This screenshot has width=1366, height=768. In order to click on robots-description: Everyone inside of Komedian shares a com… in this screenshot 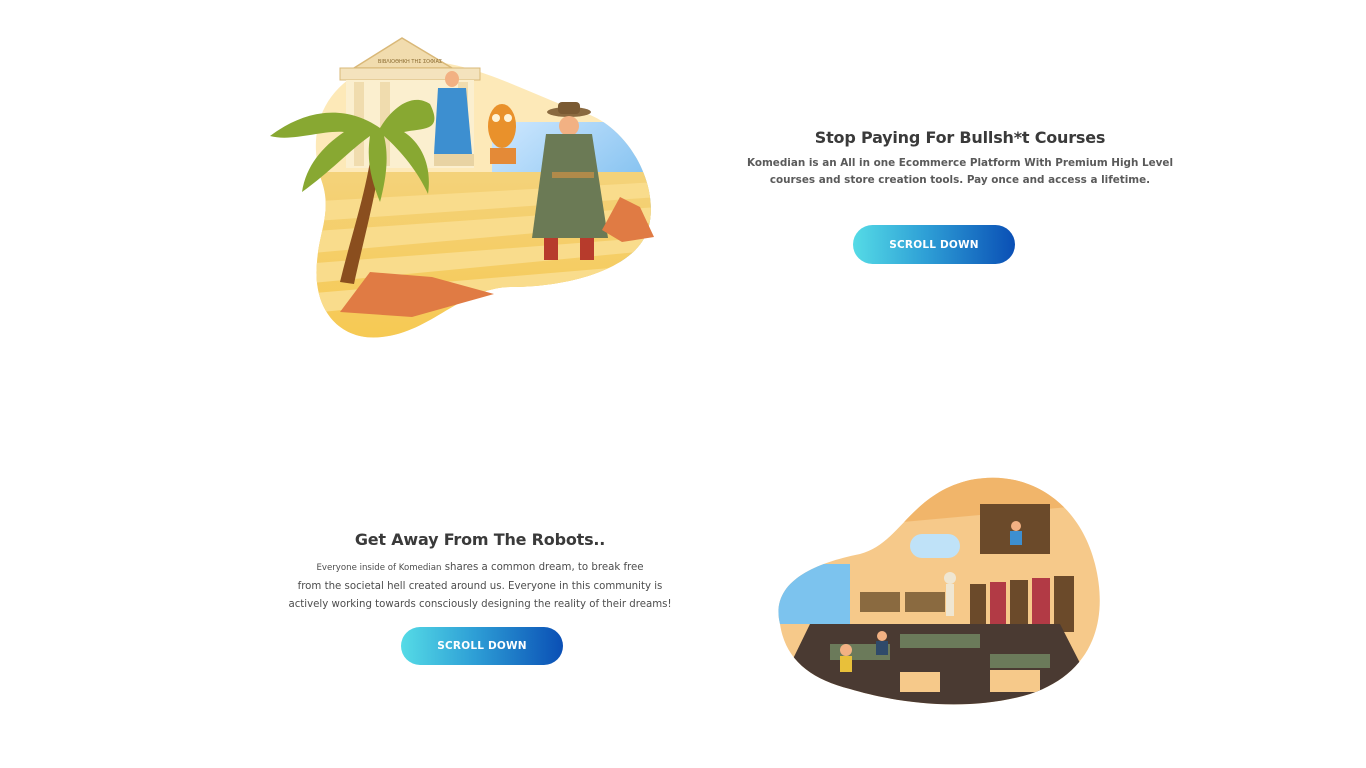, I will do `click(480, 587)`.